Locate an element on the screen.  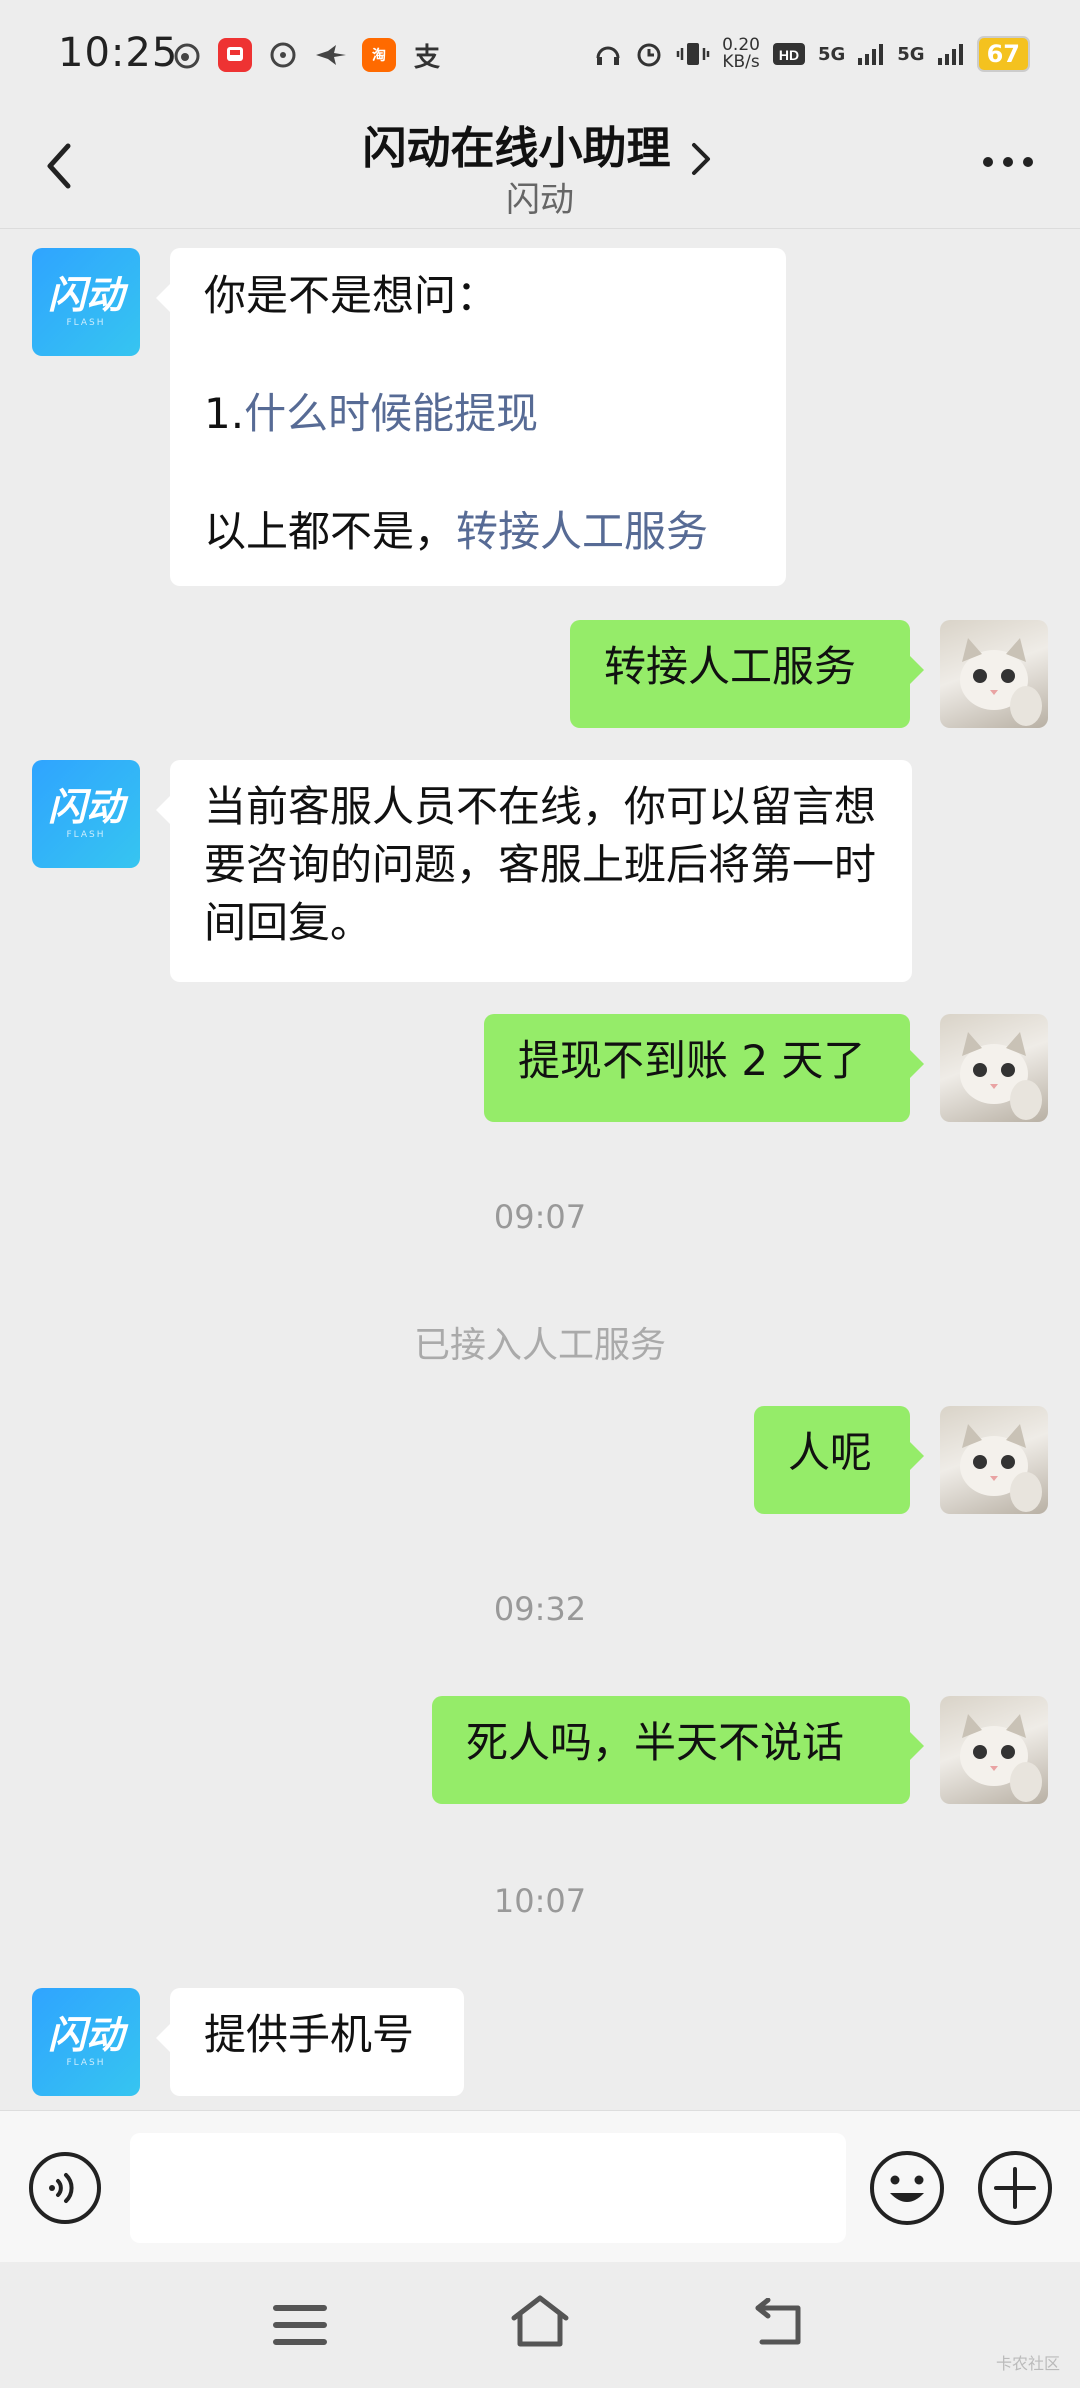
emoji-icon is located at coordinates (907, 2188).